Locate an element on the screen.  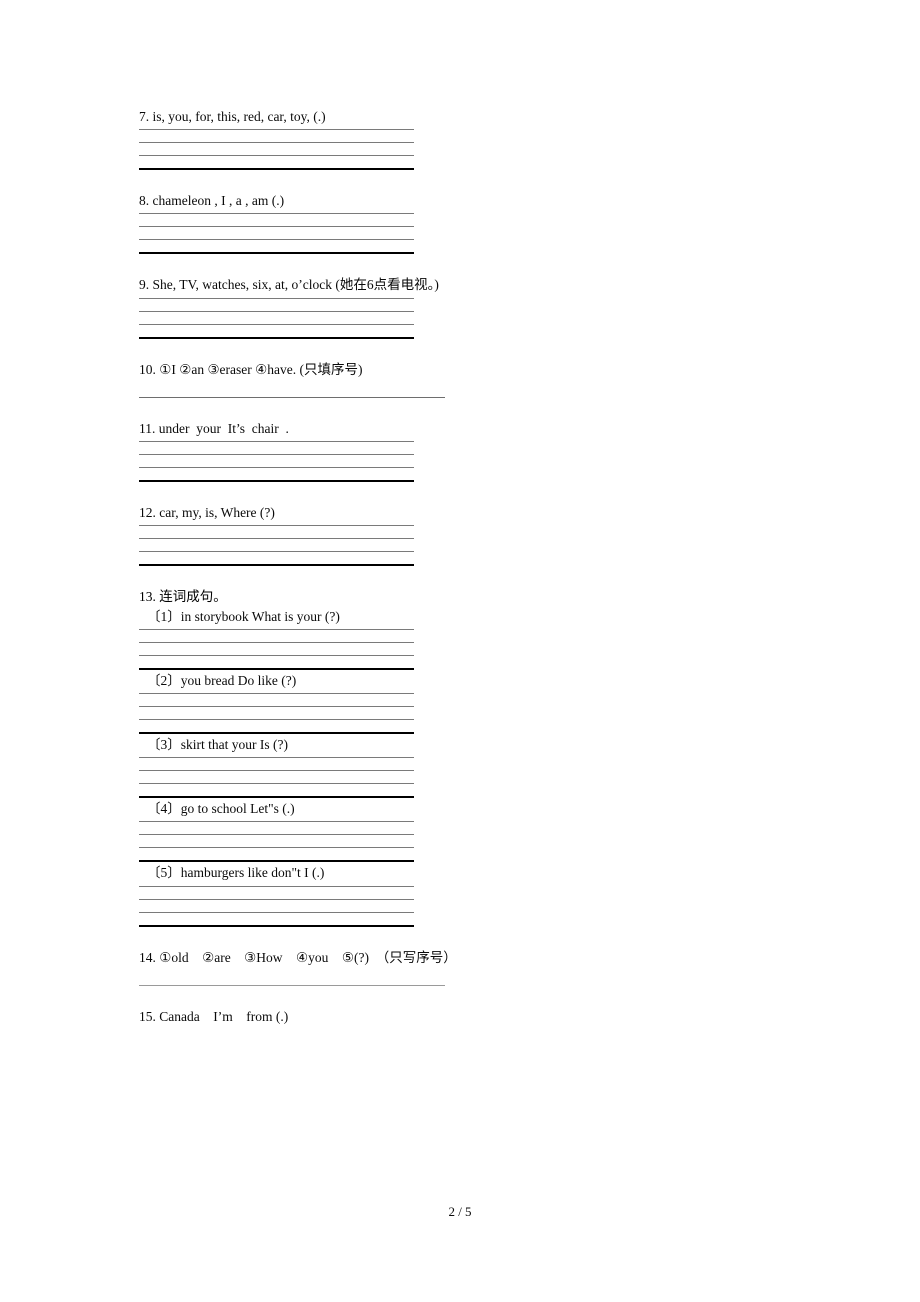
question-text: 〔3〕skirt that your Is (?) is located at coordinates (217, 744).